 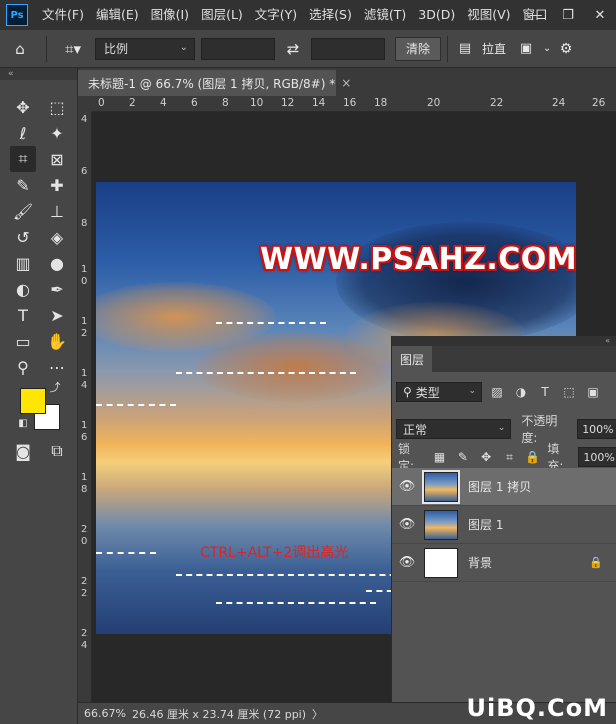 What do you see at coordinates (597, 457) in the screenshot?
I see `fill-input: 100%` at bounding box center [597, 457].